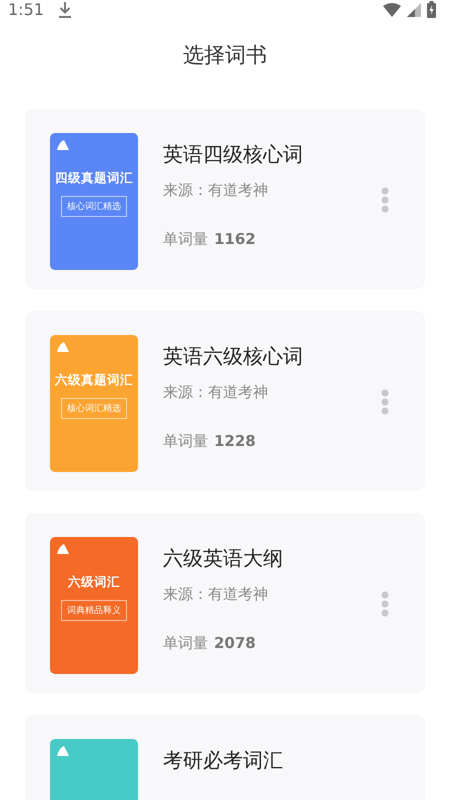  What do you see at coordinates (431, 9) in the screenshot?
I see `battery-icon` at bounding box center [431, 9].